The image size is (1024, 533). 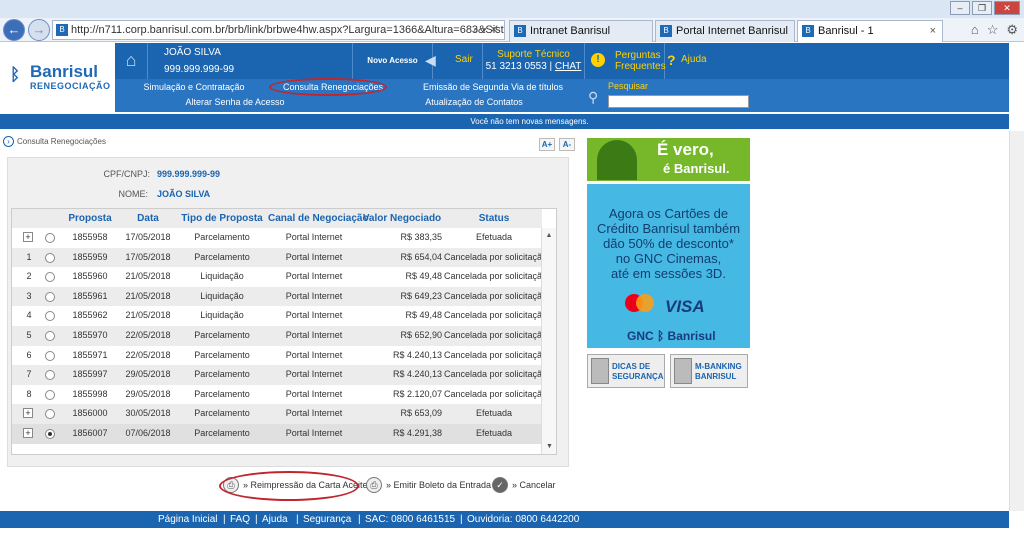 I want to click on window-controls: – ❐ ✕, so click(x=985, y=8).